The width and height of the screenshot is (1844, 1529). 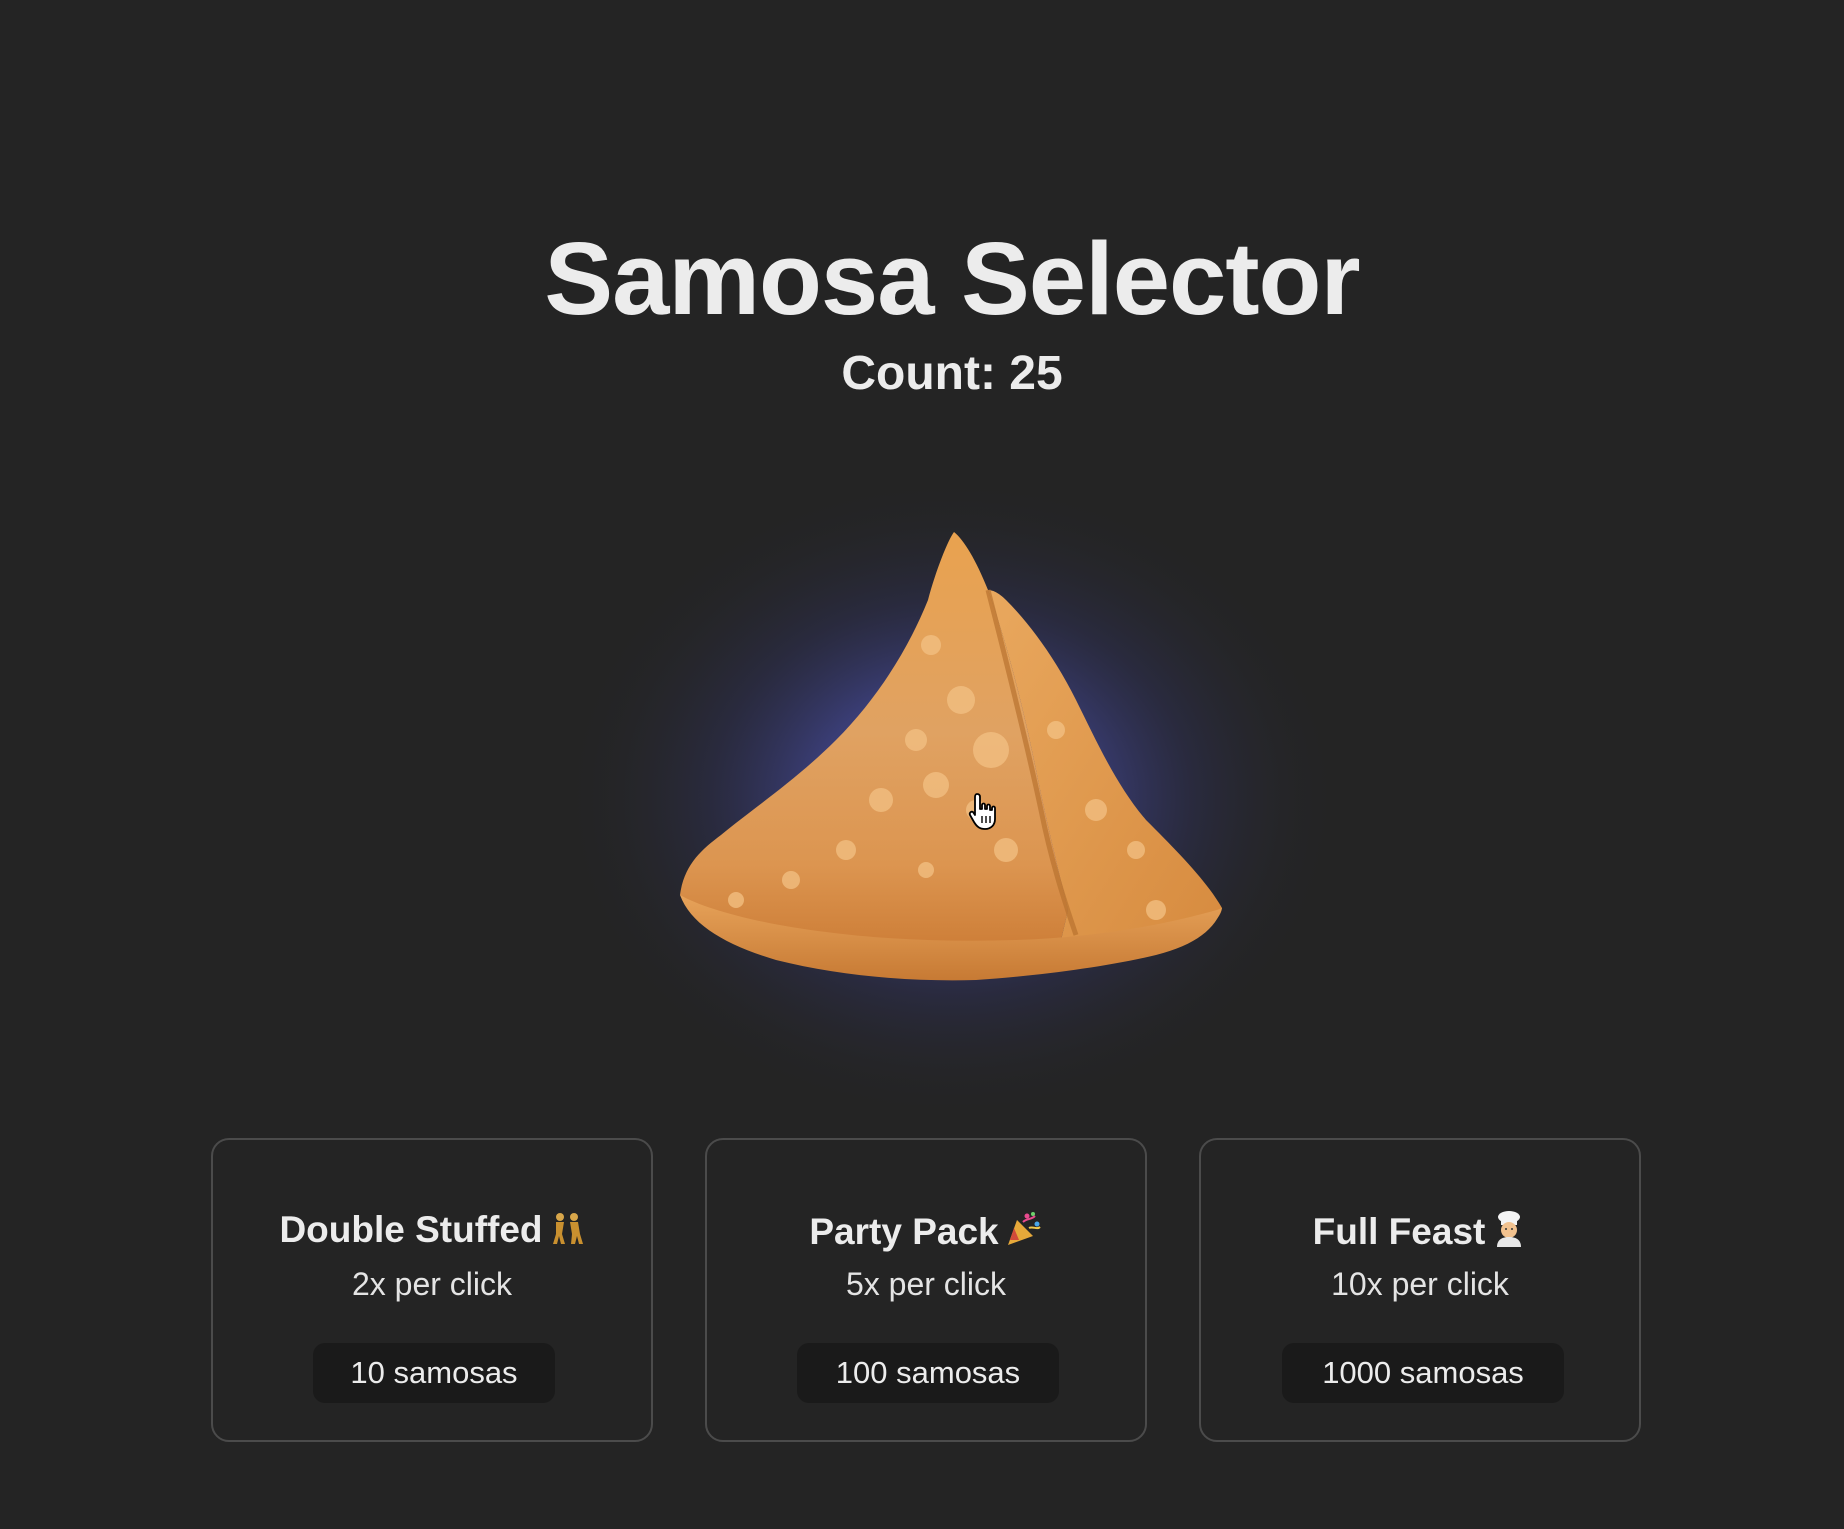 What do you see at coordinates (952, 373) in the screenshot?
I see `samosa-counter: Count: 25` at bounding box center [952, 373].